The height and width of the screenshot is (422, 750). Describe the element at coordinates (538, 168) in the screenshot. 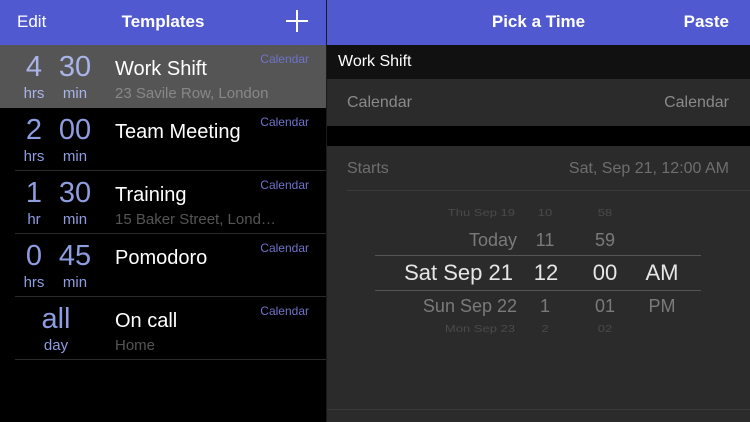

I see `starts-row: Starts Sat, Sep 21, 12:00 AM` at that location.